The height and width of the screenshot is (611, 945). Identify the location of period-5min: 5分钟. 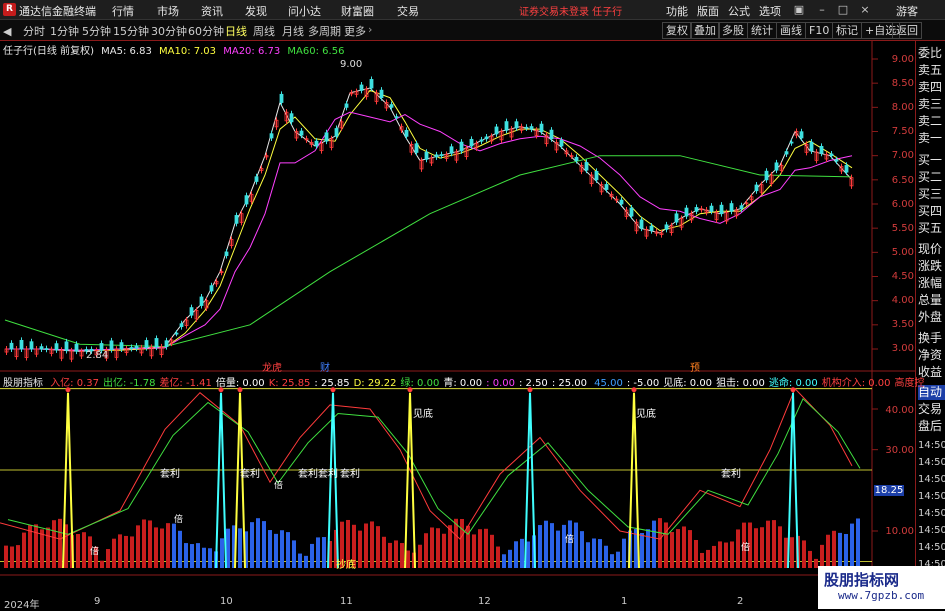
(96, 31).